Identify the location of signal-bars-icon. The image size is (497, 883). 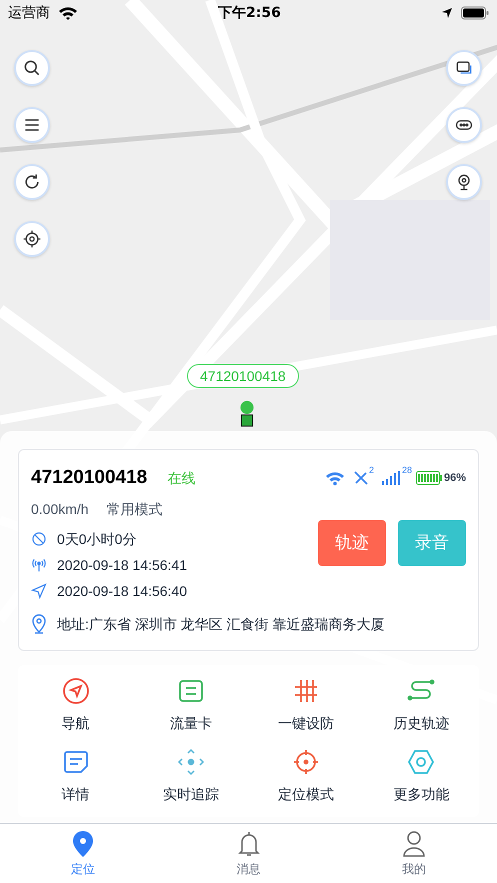
(392, 478).